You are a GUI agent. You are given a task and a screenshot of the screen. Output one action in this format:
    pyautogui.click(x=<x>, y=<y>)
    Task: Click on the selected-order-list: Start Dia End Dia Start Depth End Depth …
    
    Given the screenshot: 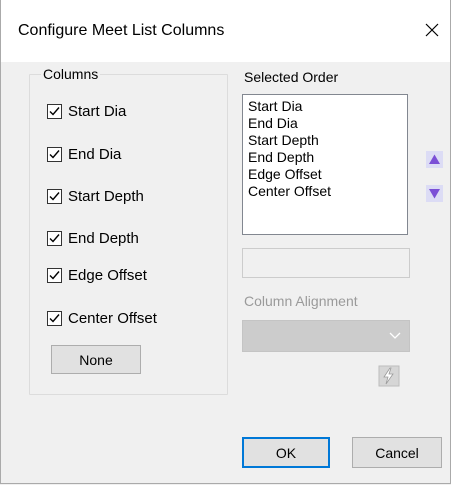 What is the action you would take?
    pyautogui.click(x=325, y=164)
    